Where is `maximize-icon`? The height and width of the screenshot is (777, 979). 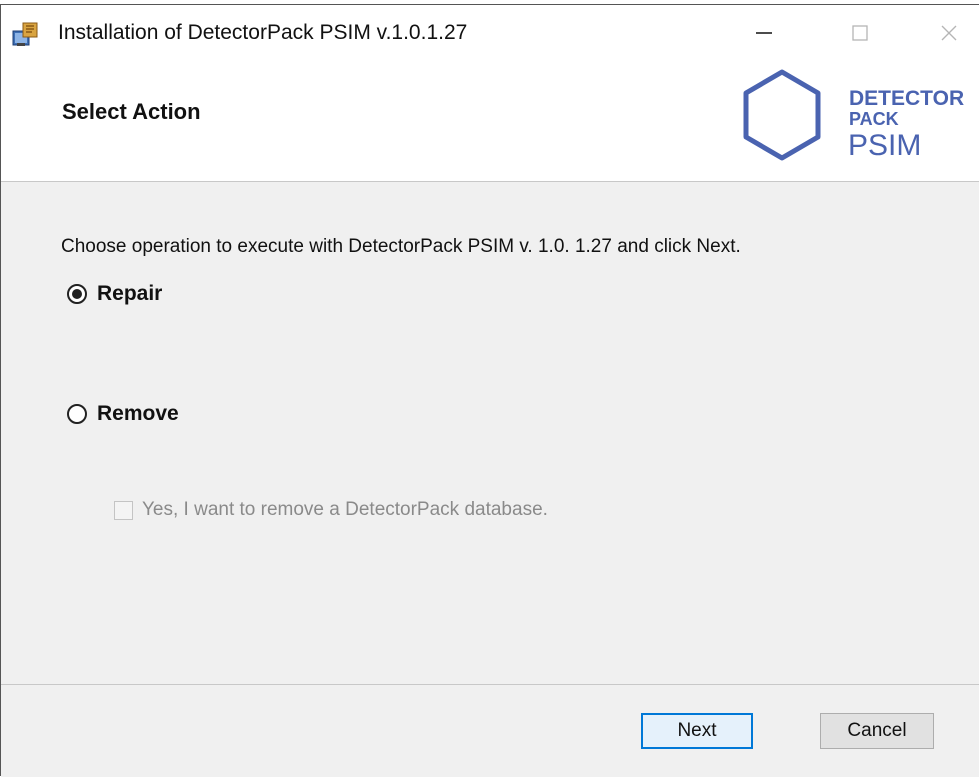
maximize-icon is located at coordinates (860, 33).